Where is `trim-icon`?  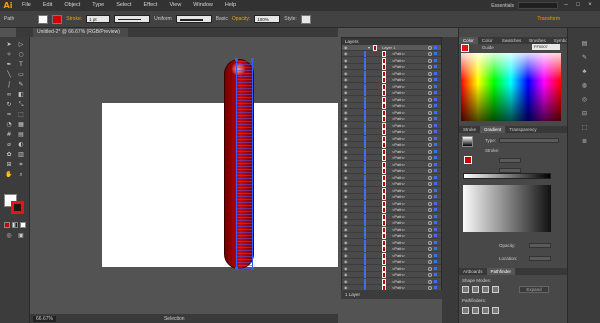 trim-icon is located at coordinates (475, 310).